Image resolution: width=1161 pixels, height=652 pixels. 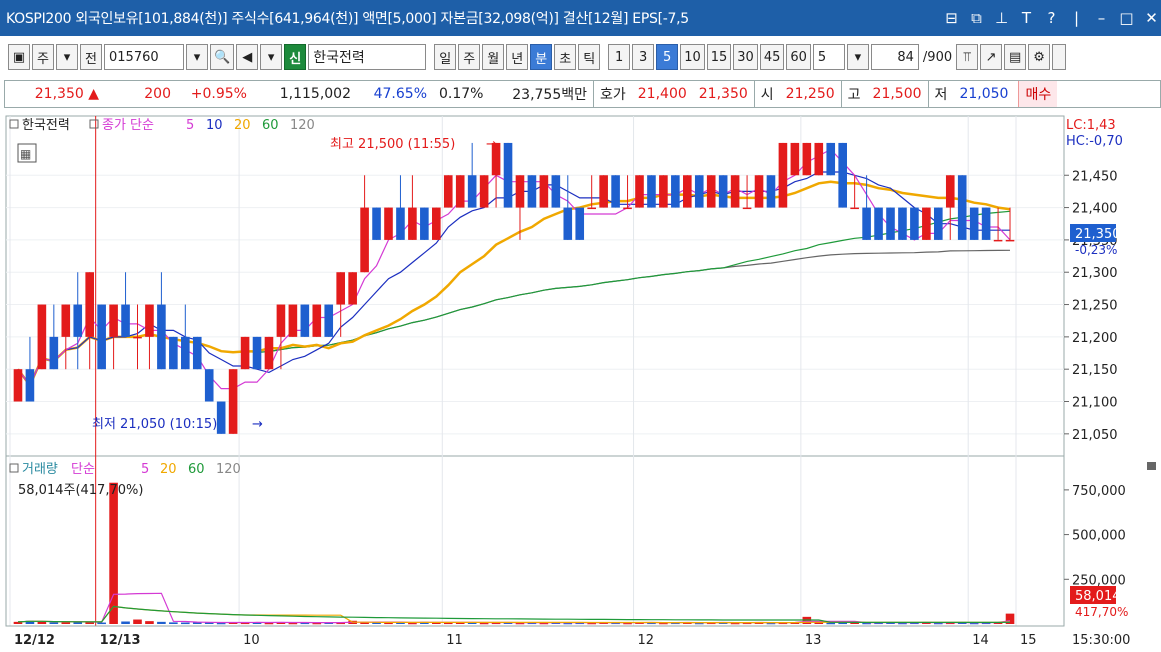 What do you see at coordinates (766, 94) in the screenshot?
I see `open-label: 시` at bounding box center [766, 94].